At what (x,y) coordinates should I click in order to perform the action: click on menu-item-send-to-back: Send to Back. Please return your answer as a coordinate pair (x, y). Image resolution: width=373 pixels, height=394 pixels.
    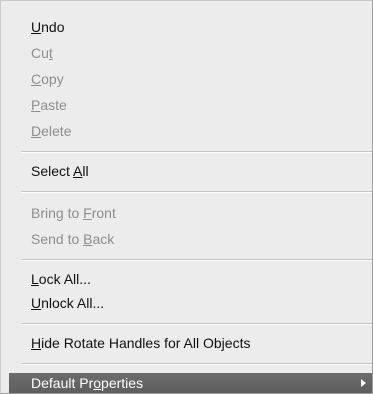
    Looking at the image, I should click on (196, 239).